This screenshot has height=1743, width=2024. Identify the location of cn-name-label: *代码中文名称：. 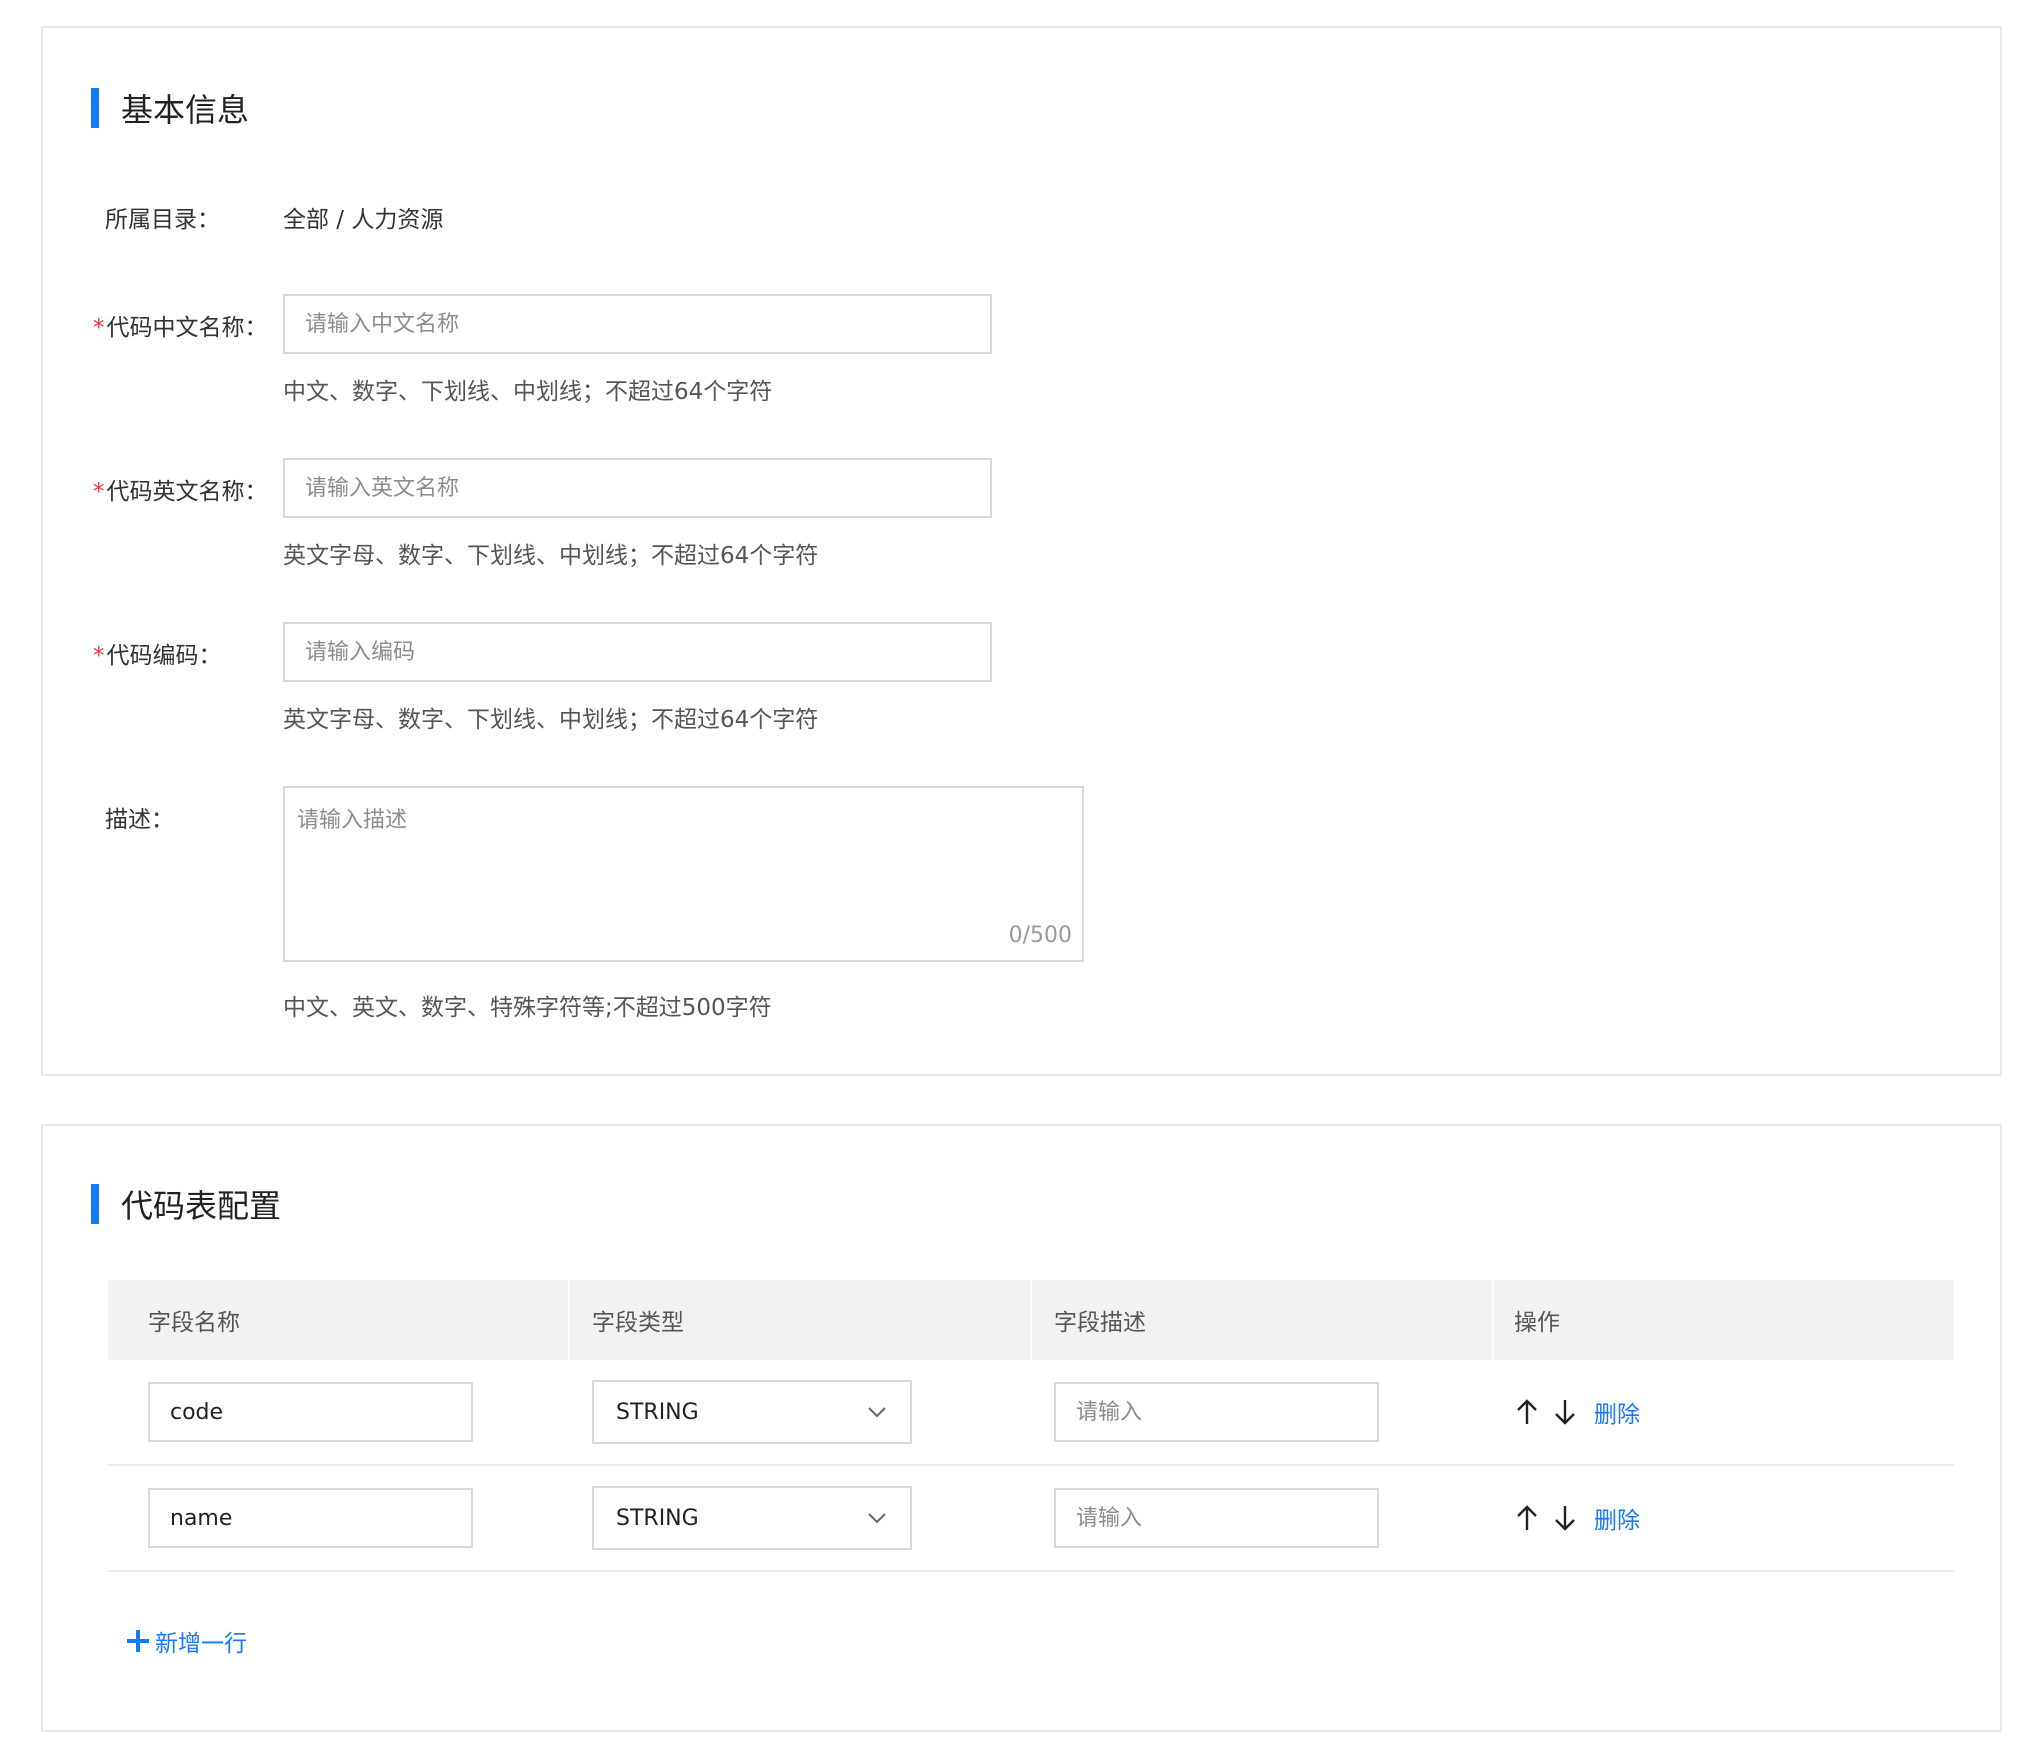
(180, 325).